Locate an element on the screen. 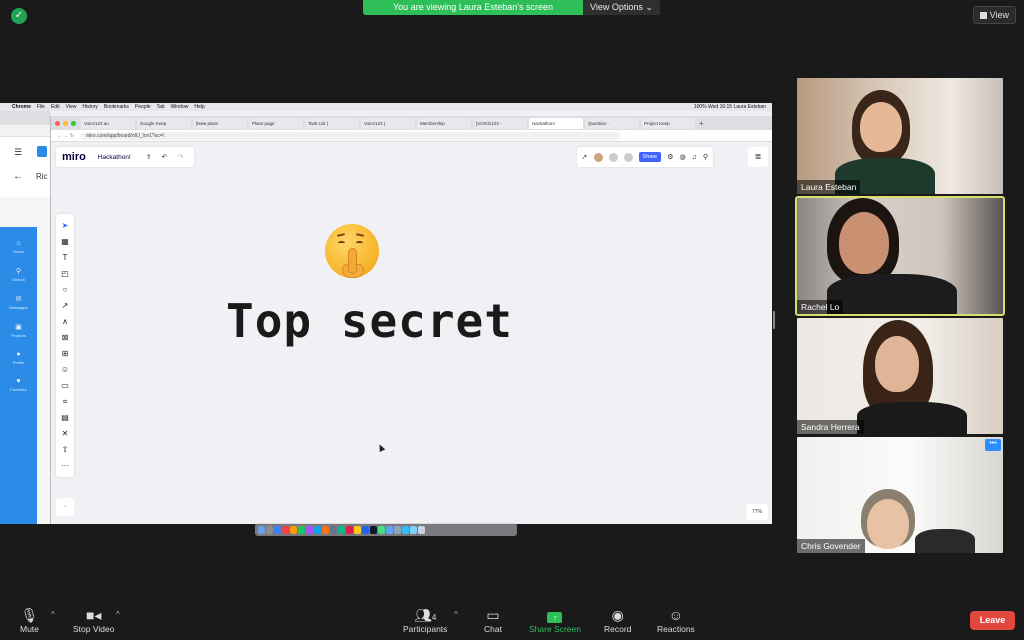  mac-dock is located at coordinates (386, 529).